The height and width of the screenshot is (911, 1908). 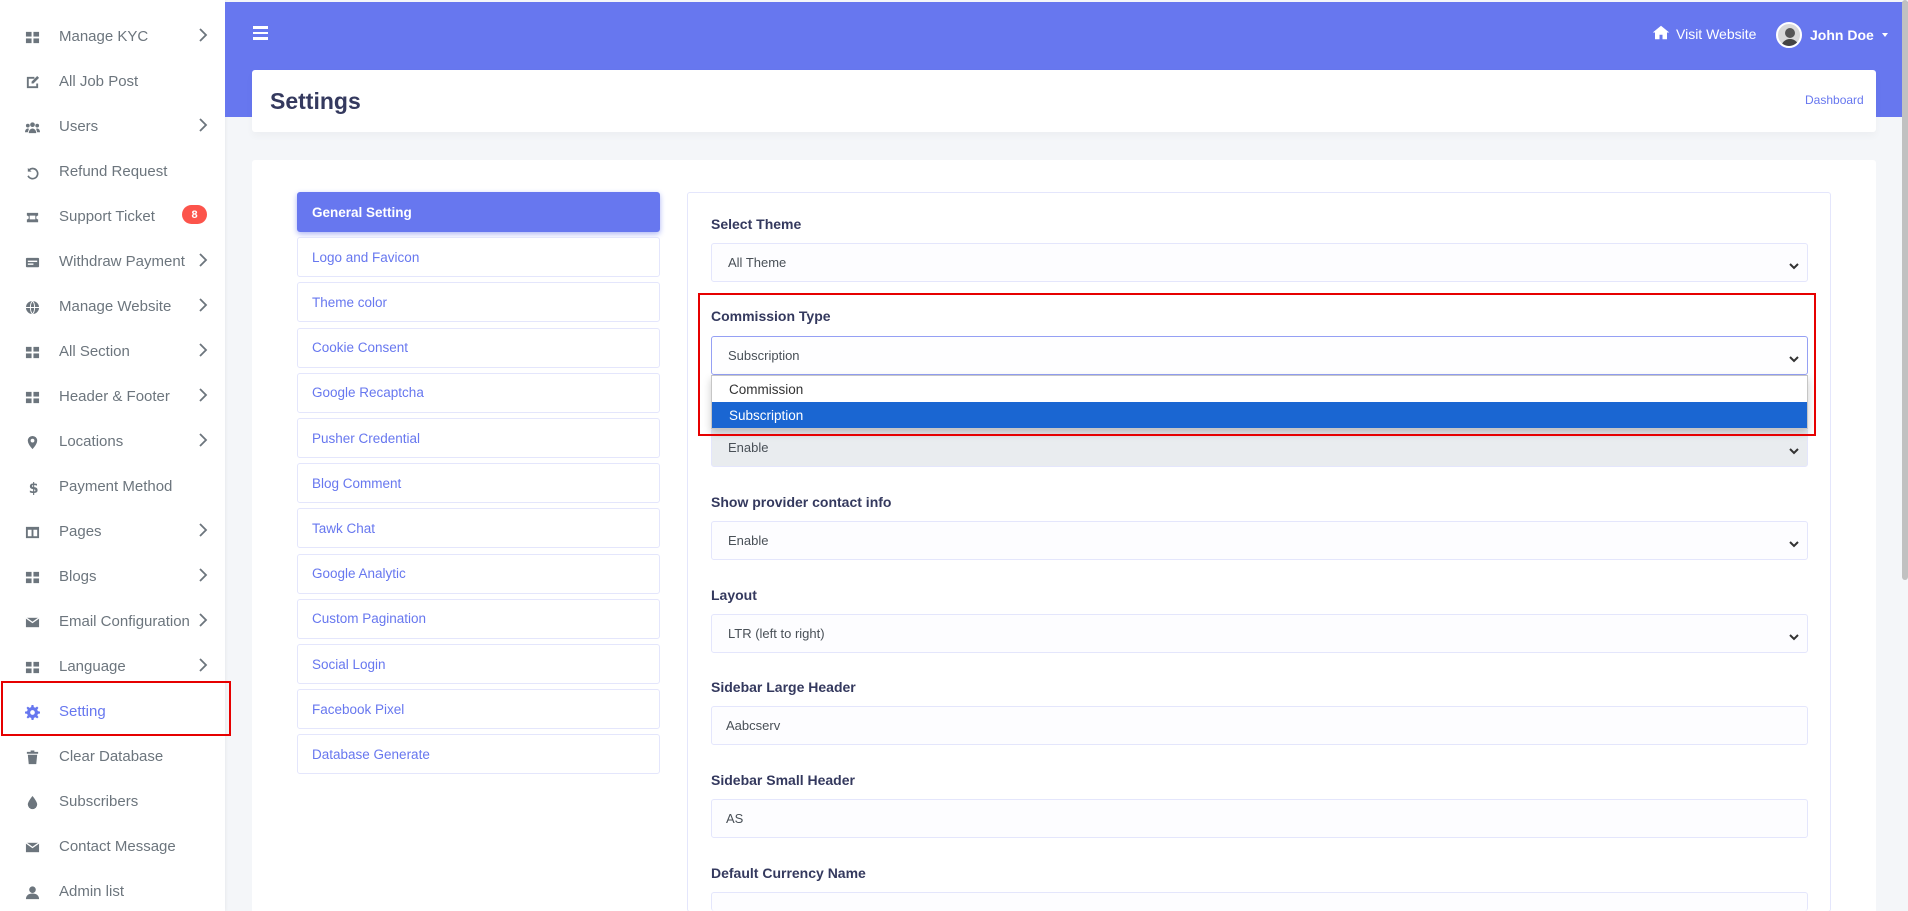 What do you see at coordinates (91, 441) in the screenshot?
I see `sidebar-item-label: Locations` at bounding box center [91, 441].